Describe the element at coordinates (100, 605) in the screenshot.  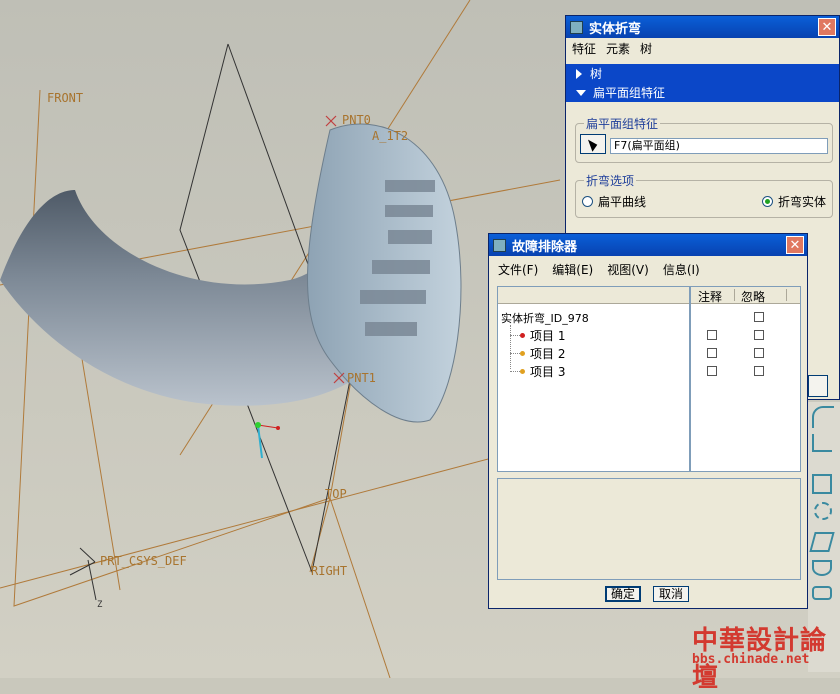
I see `csys-z-label: Z` at that location.